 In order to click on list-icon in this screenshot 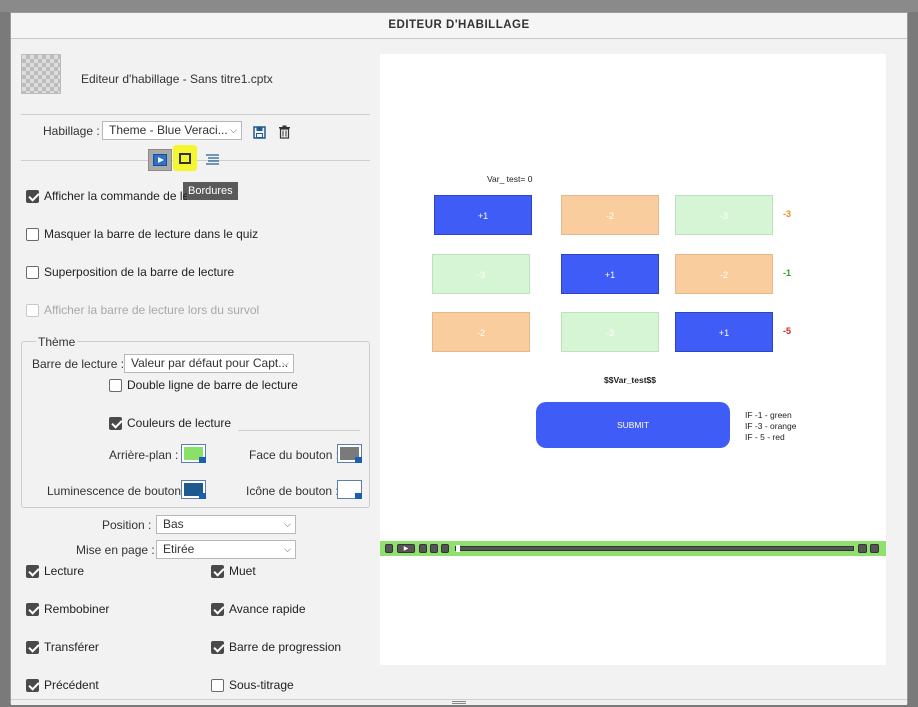, I will do `click(212, 159)`.